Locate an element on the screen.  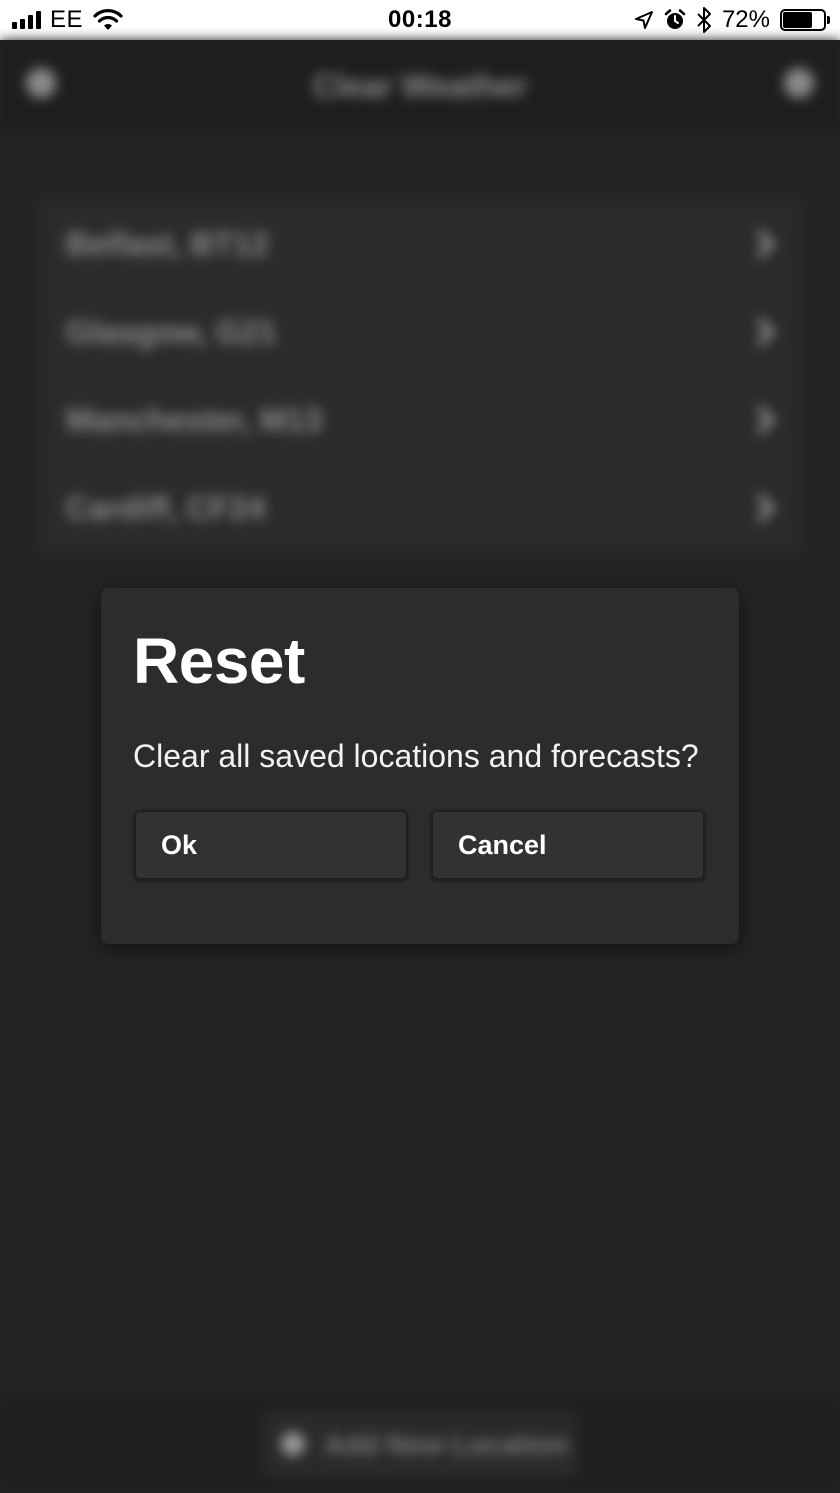
app-title: Clear Weather is located at coordinates (420, 86).